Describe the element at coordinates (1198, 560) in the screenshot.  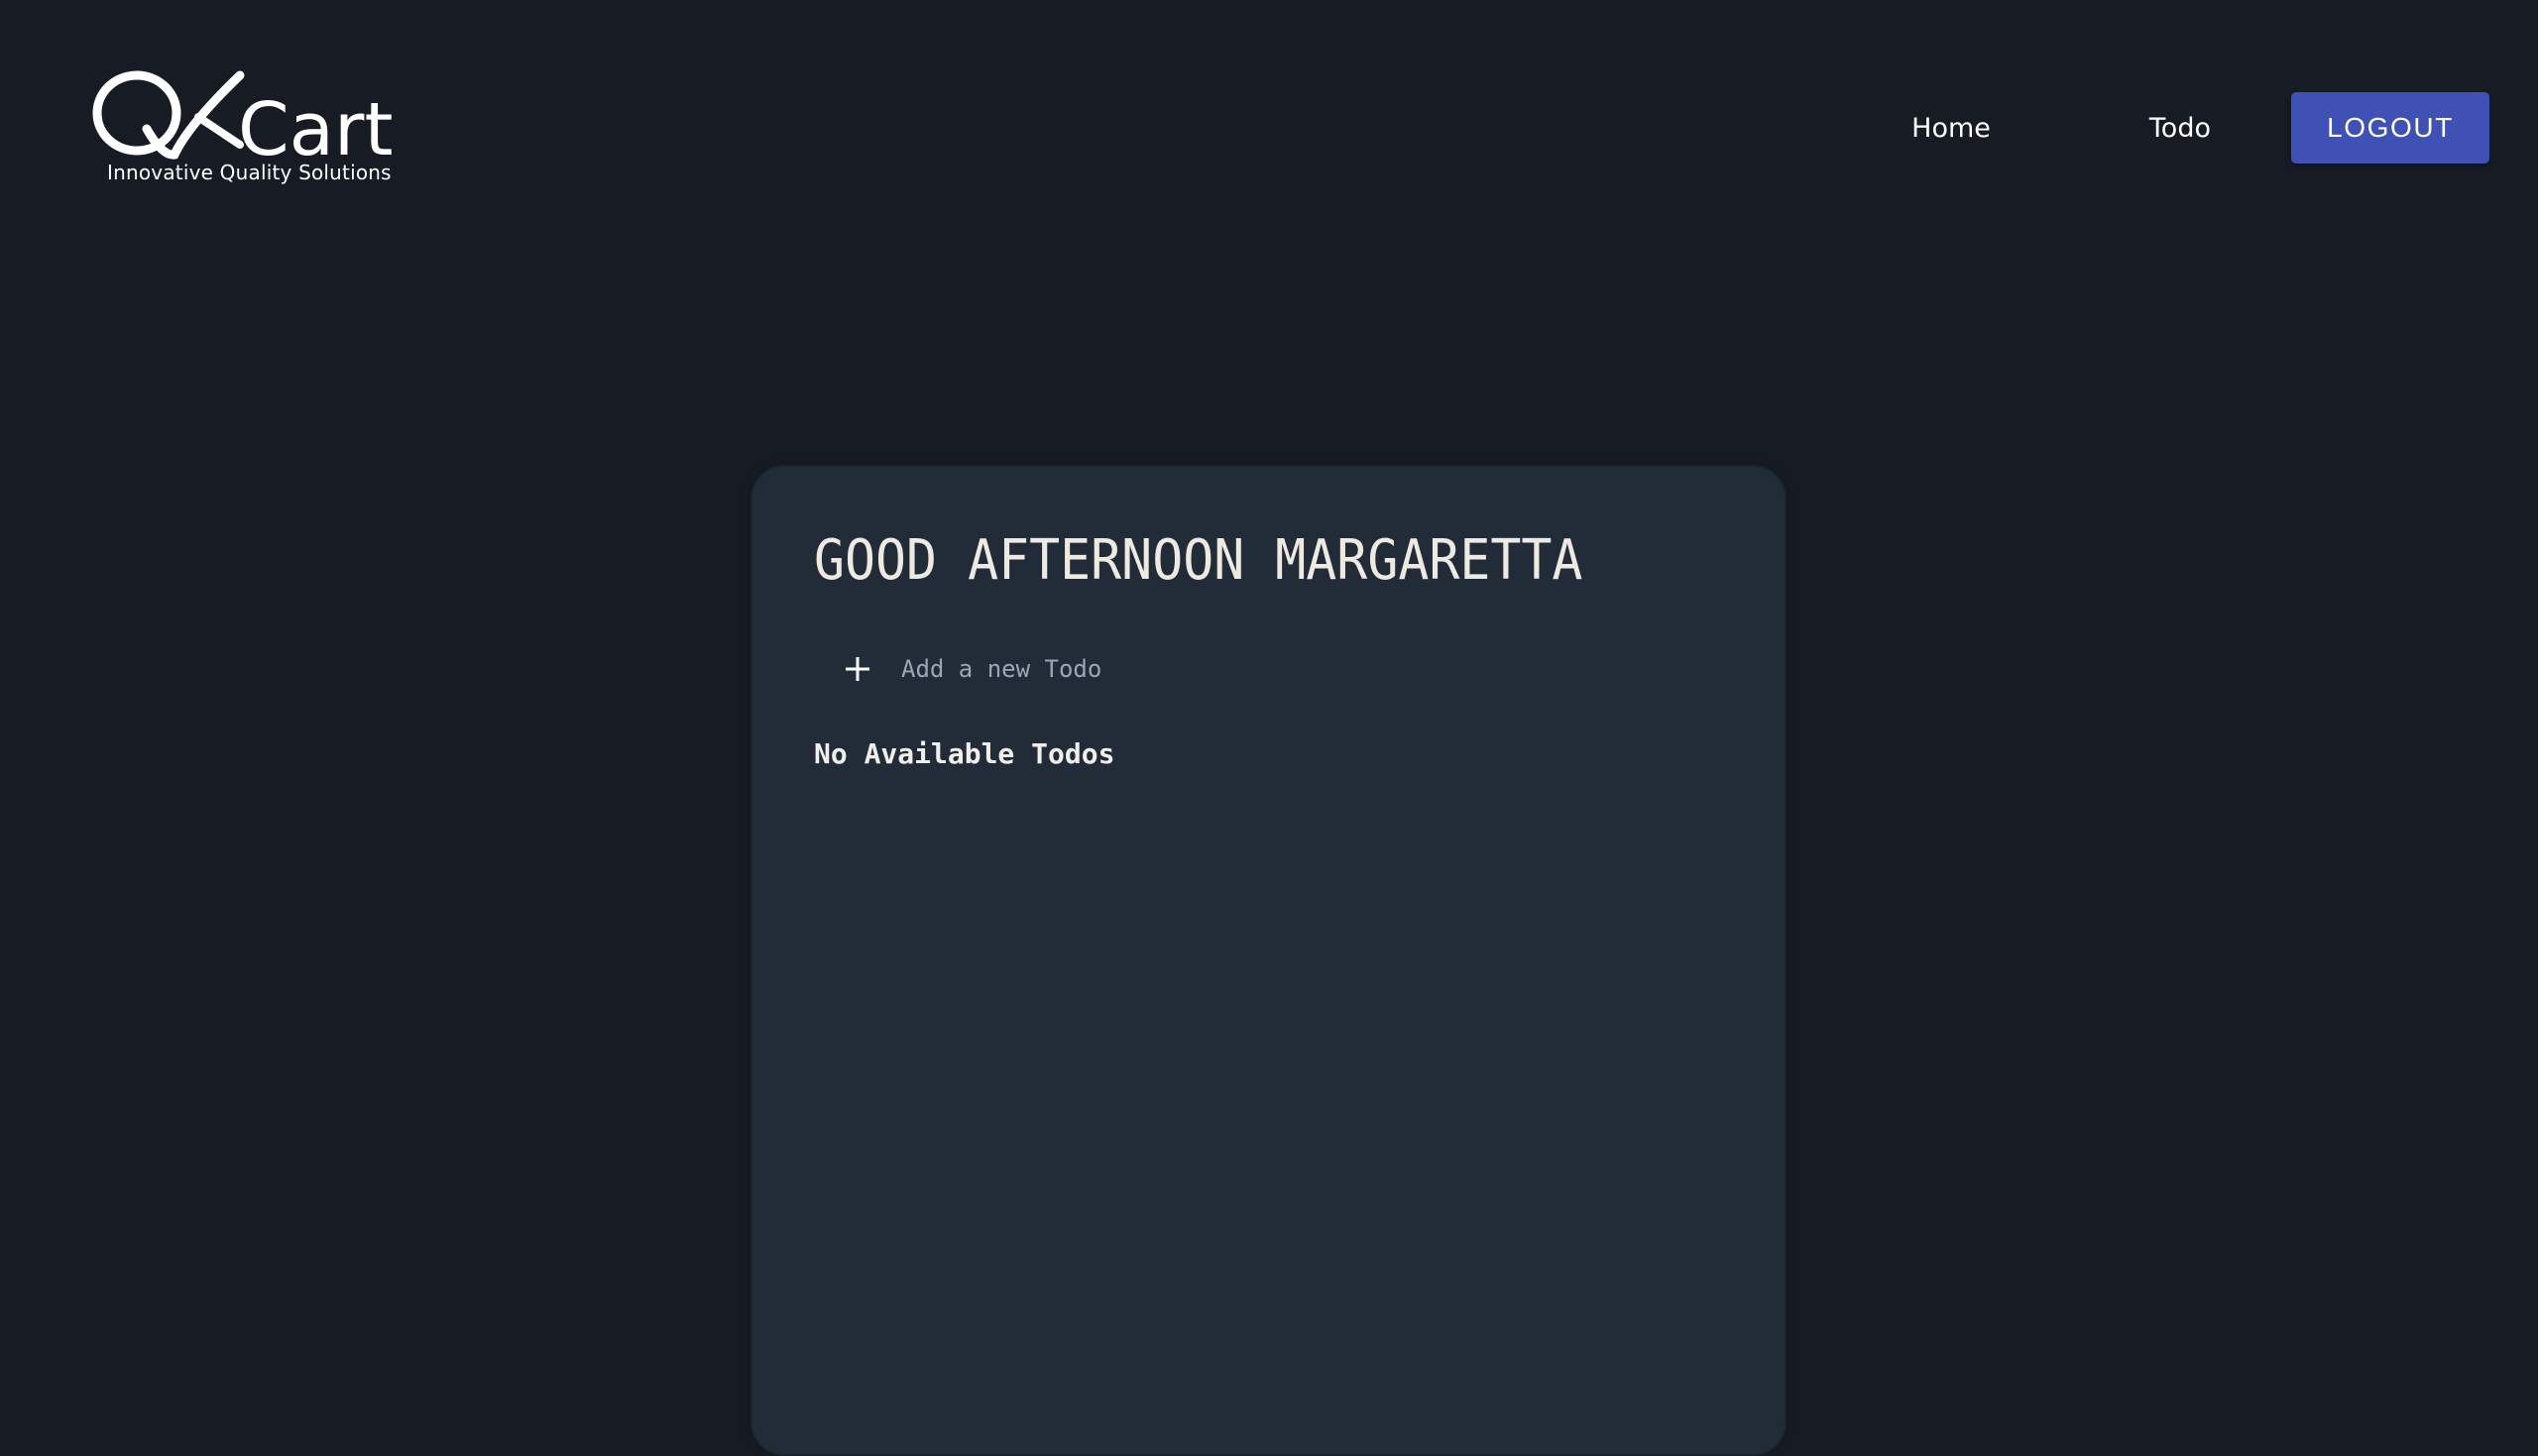
I see `greeting-title: GOOD AFTERNOON MARGARETTA` at that location.